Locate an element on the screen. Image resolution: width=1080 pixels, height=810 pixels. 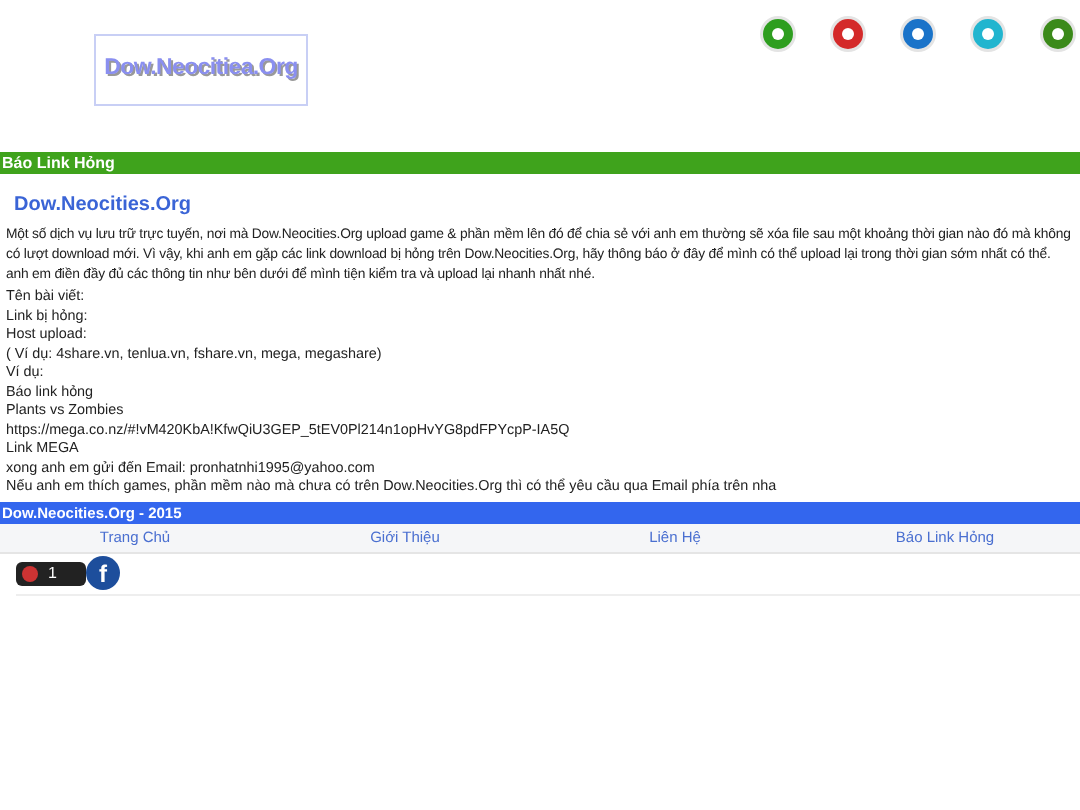
site-logo: Dow.Neocitiea.Org is located at coordinates (201, 70).